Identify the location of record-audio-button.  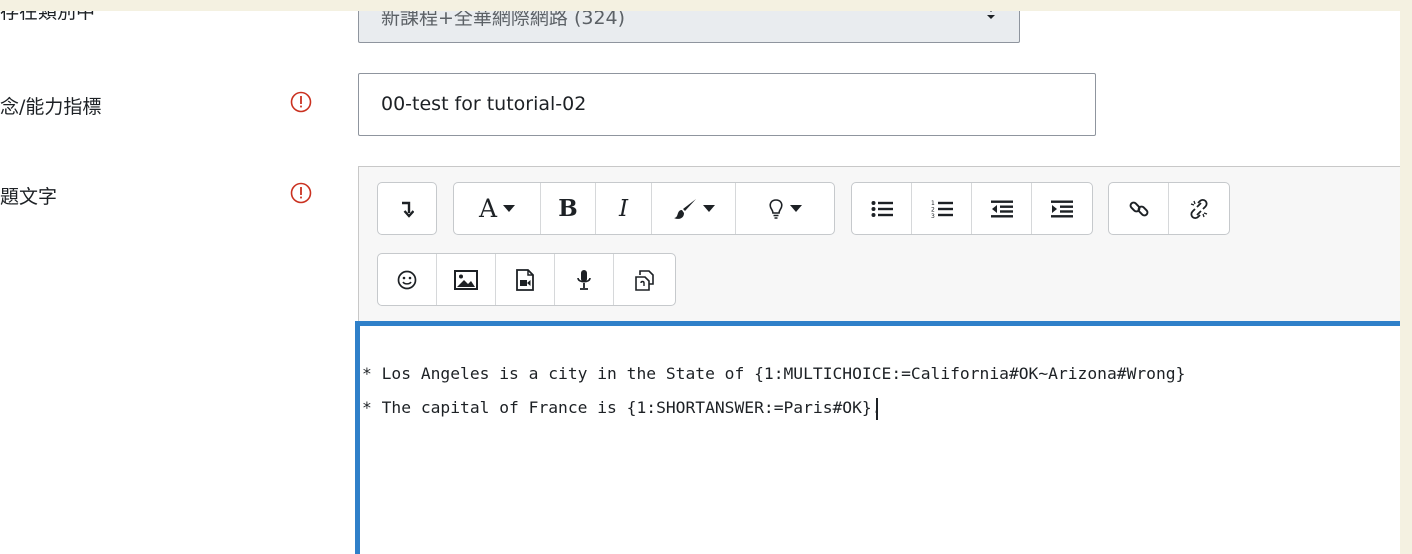
(584, 279).